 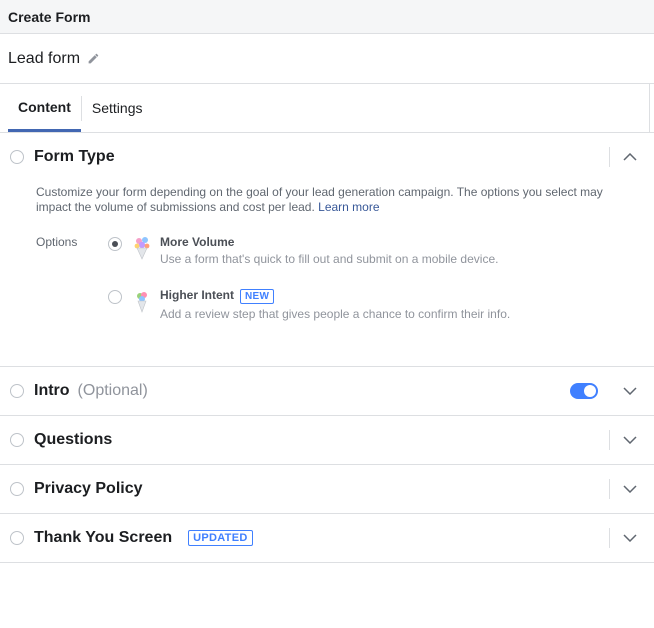 I want to click on tab-settings-label: Settings, so click(x=117, y=108).